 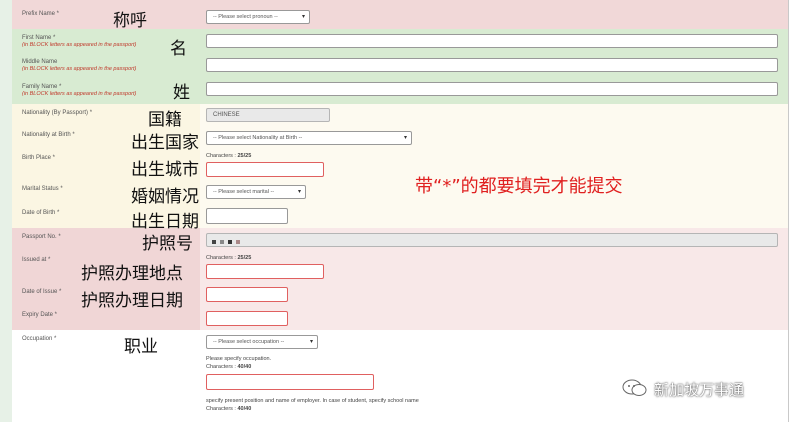 I want to click on nationality-at-birth-cn-annotation: 出生国家, so click(x=165, y=143).